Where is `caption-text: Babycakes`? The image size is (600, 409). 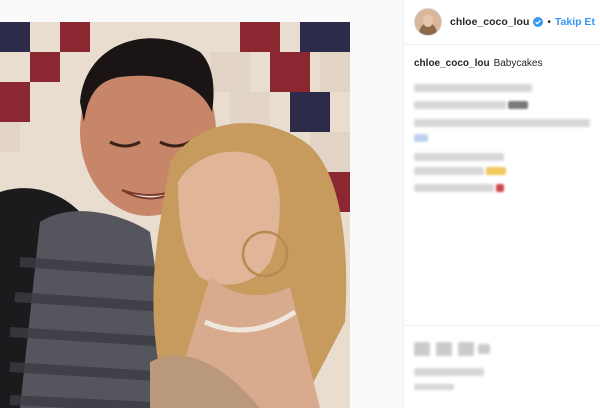
caption-text: Babycakes is located at coordinates (518, 63).